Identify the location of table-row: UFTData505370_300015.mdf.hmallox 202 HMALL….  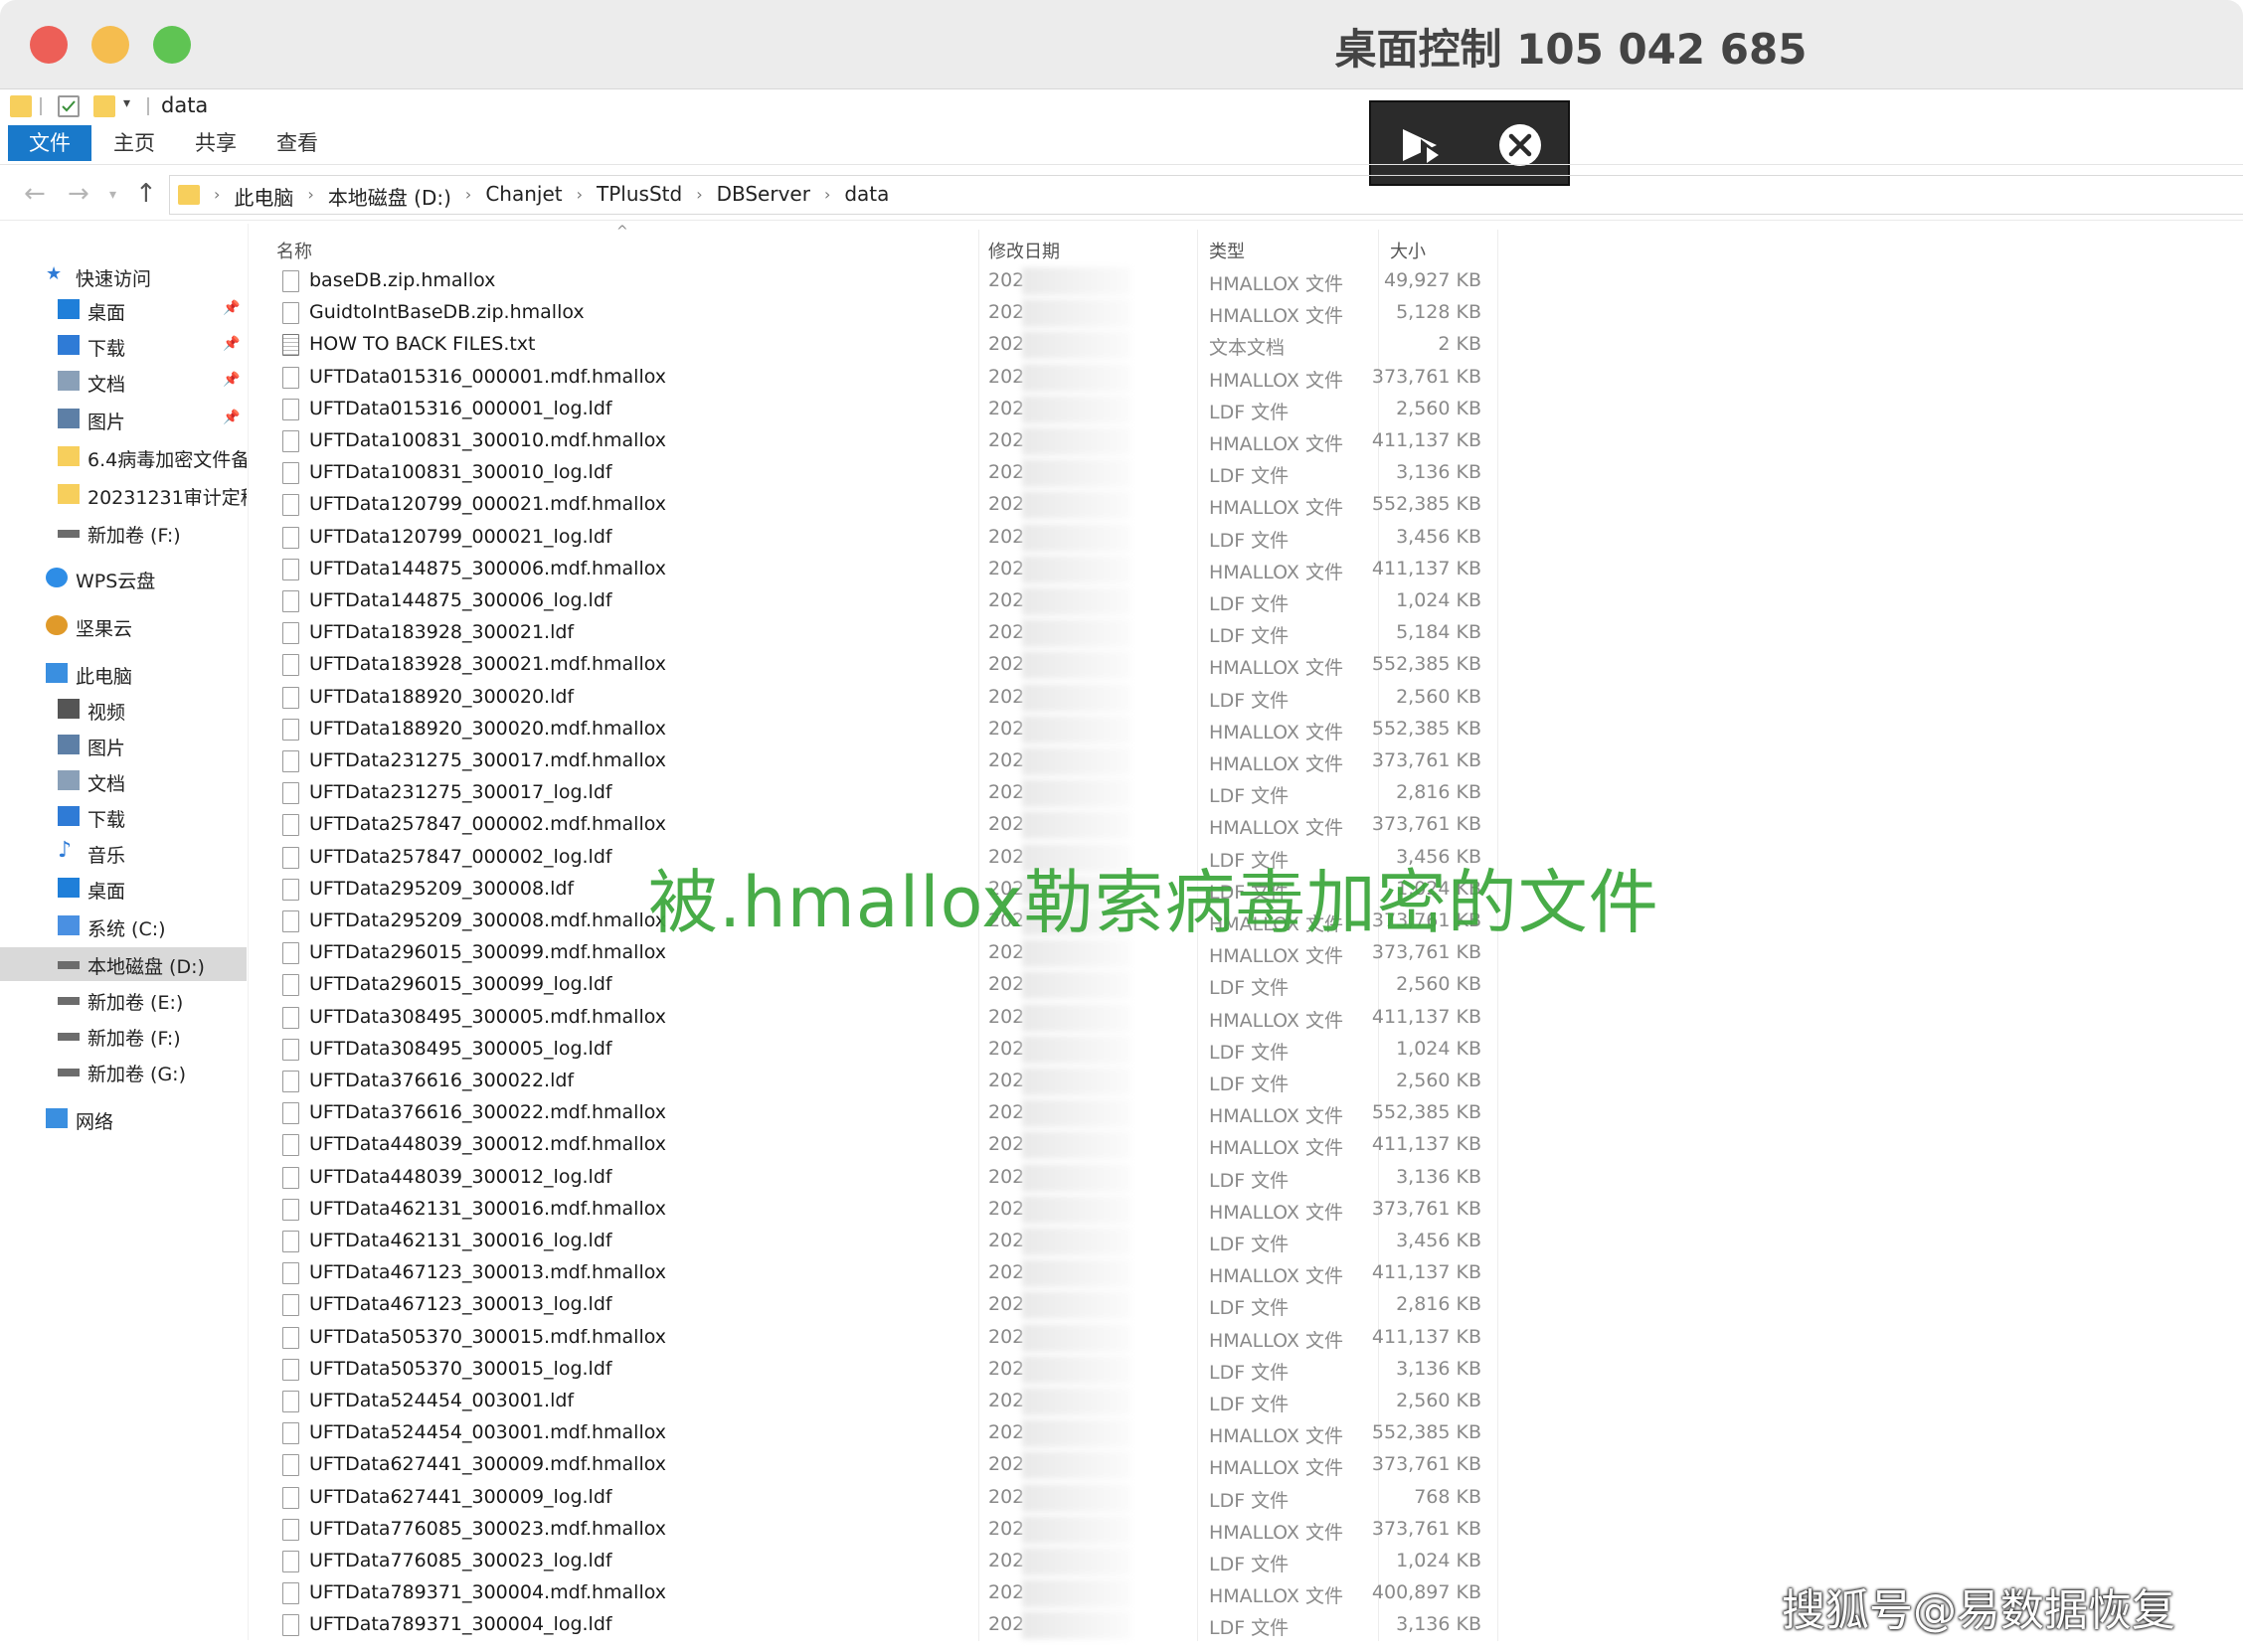
(899, 1338).